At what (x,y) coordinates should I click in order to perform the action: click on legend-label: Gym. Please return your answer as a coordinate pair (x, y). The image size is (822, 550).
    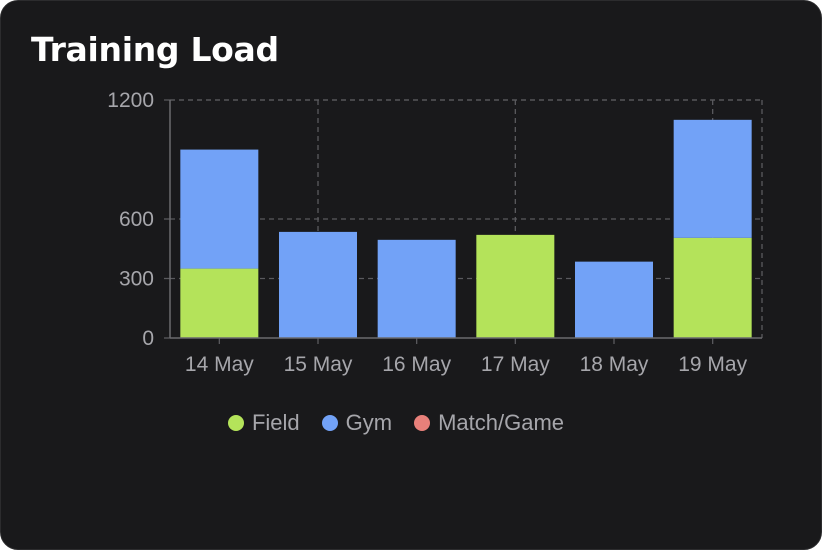
    Looking at the image, I should click on (369, 422).